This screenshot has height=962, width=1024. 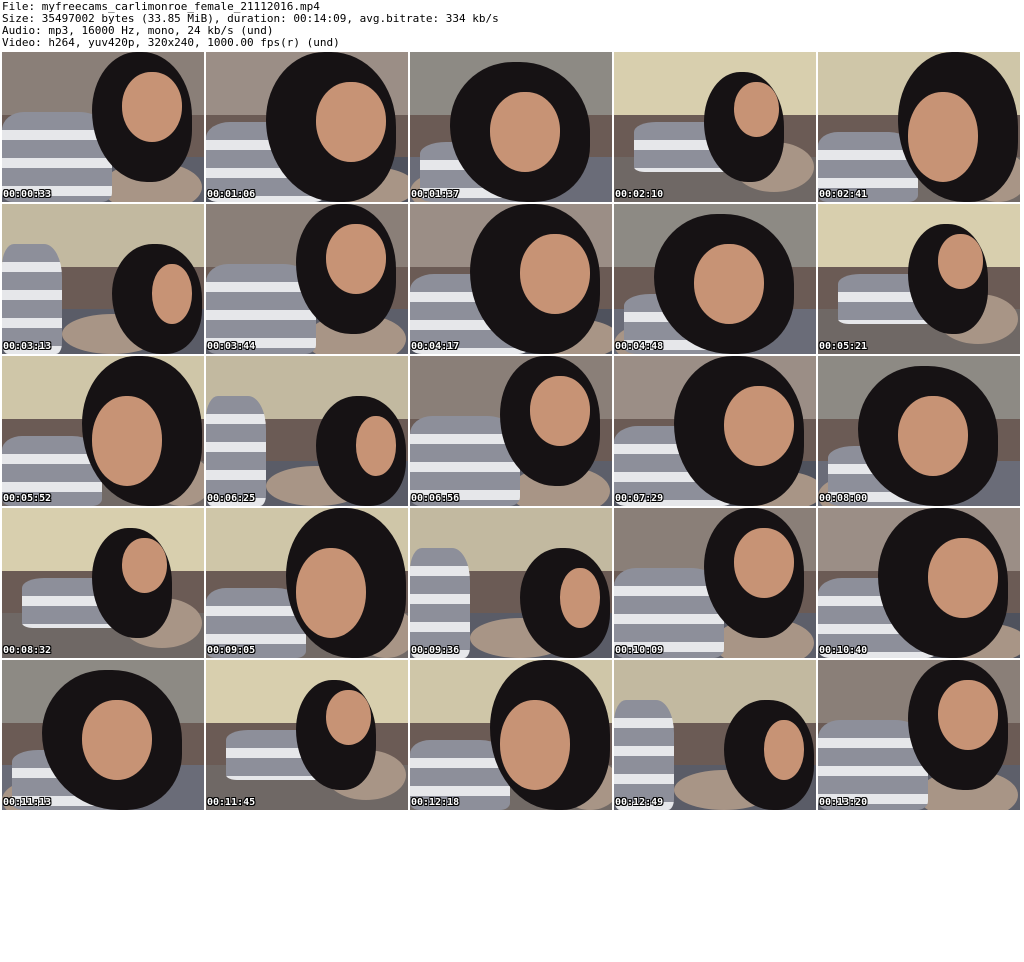 I want to click on thumbnail-timestamp: 00:06:56, so click(x=435, y=498).